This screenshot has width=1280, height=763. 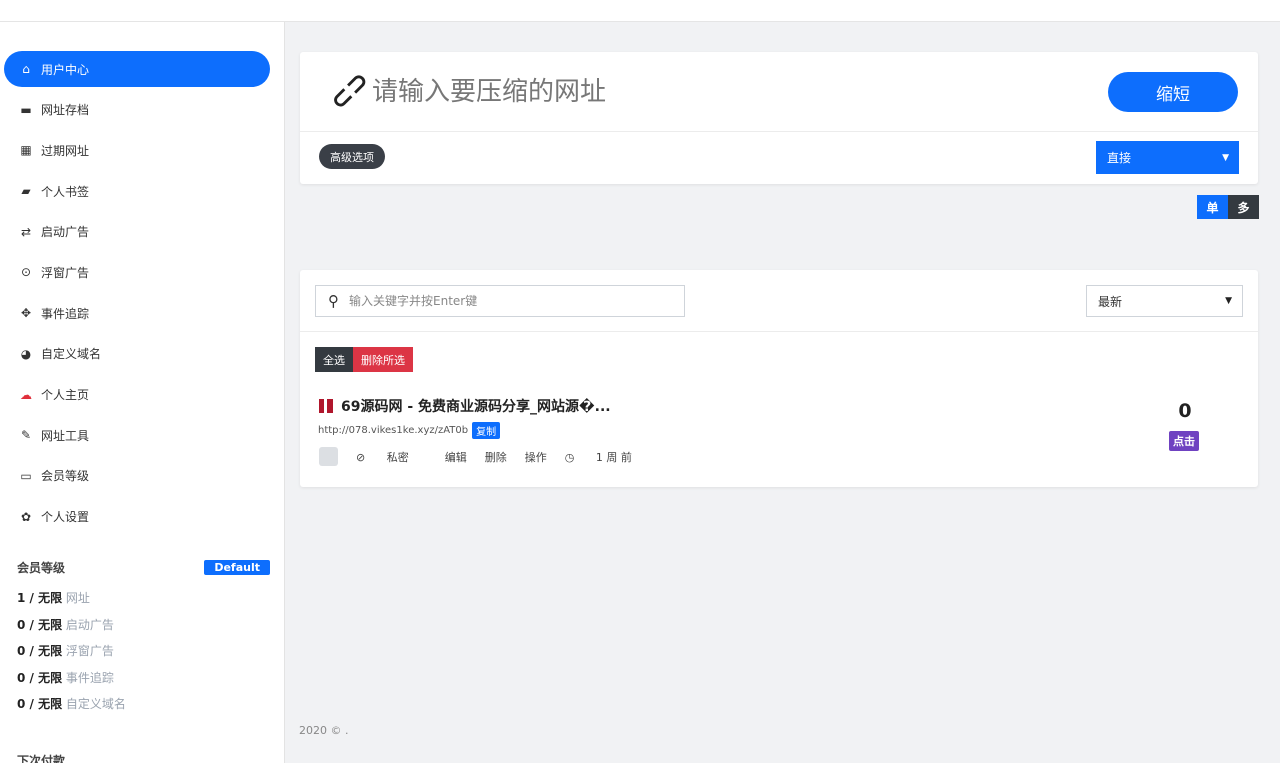 I want to click on sidebar-item-profile-page: ☁ 个人主页, so click(x=137, y=395).